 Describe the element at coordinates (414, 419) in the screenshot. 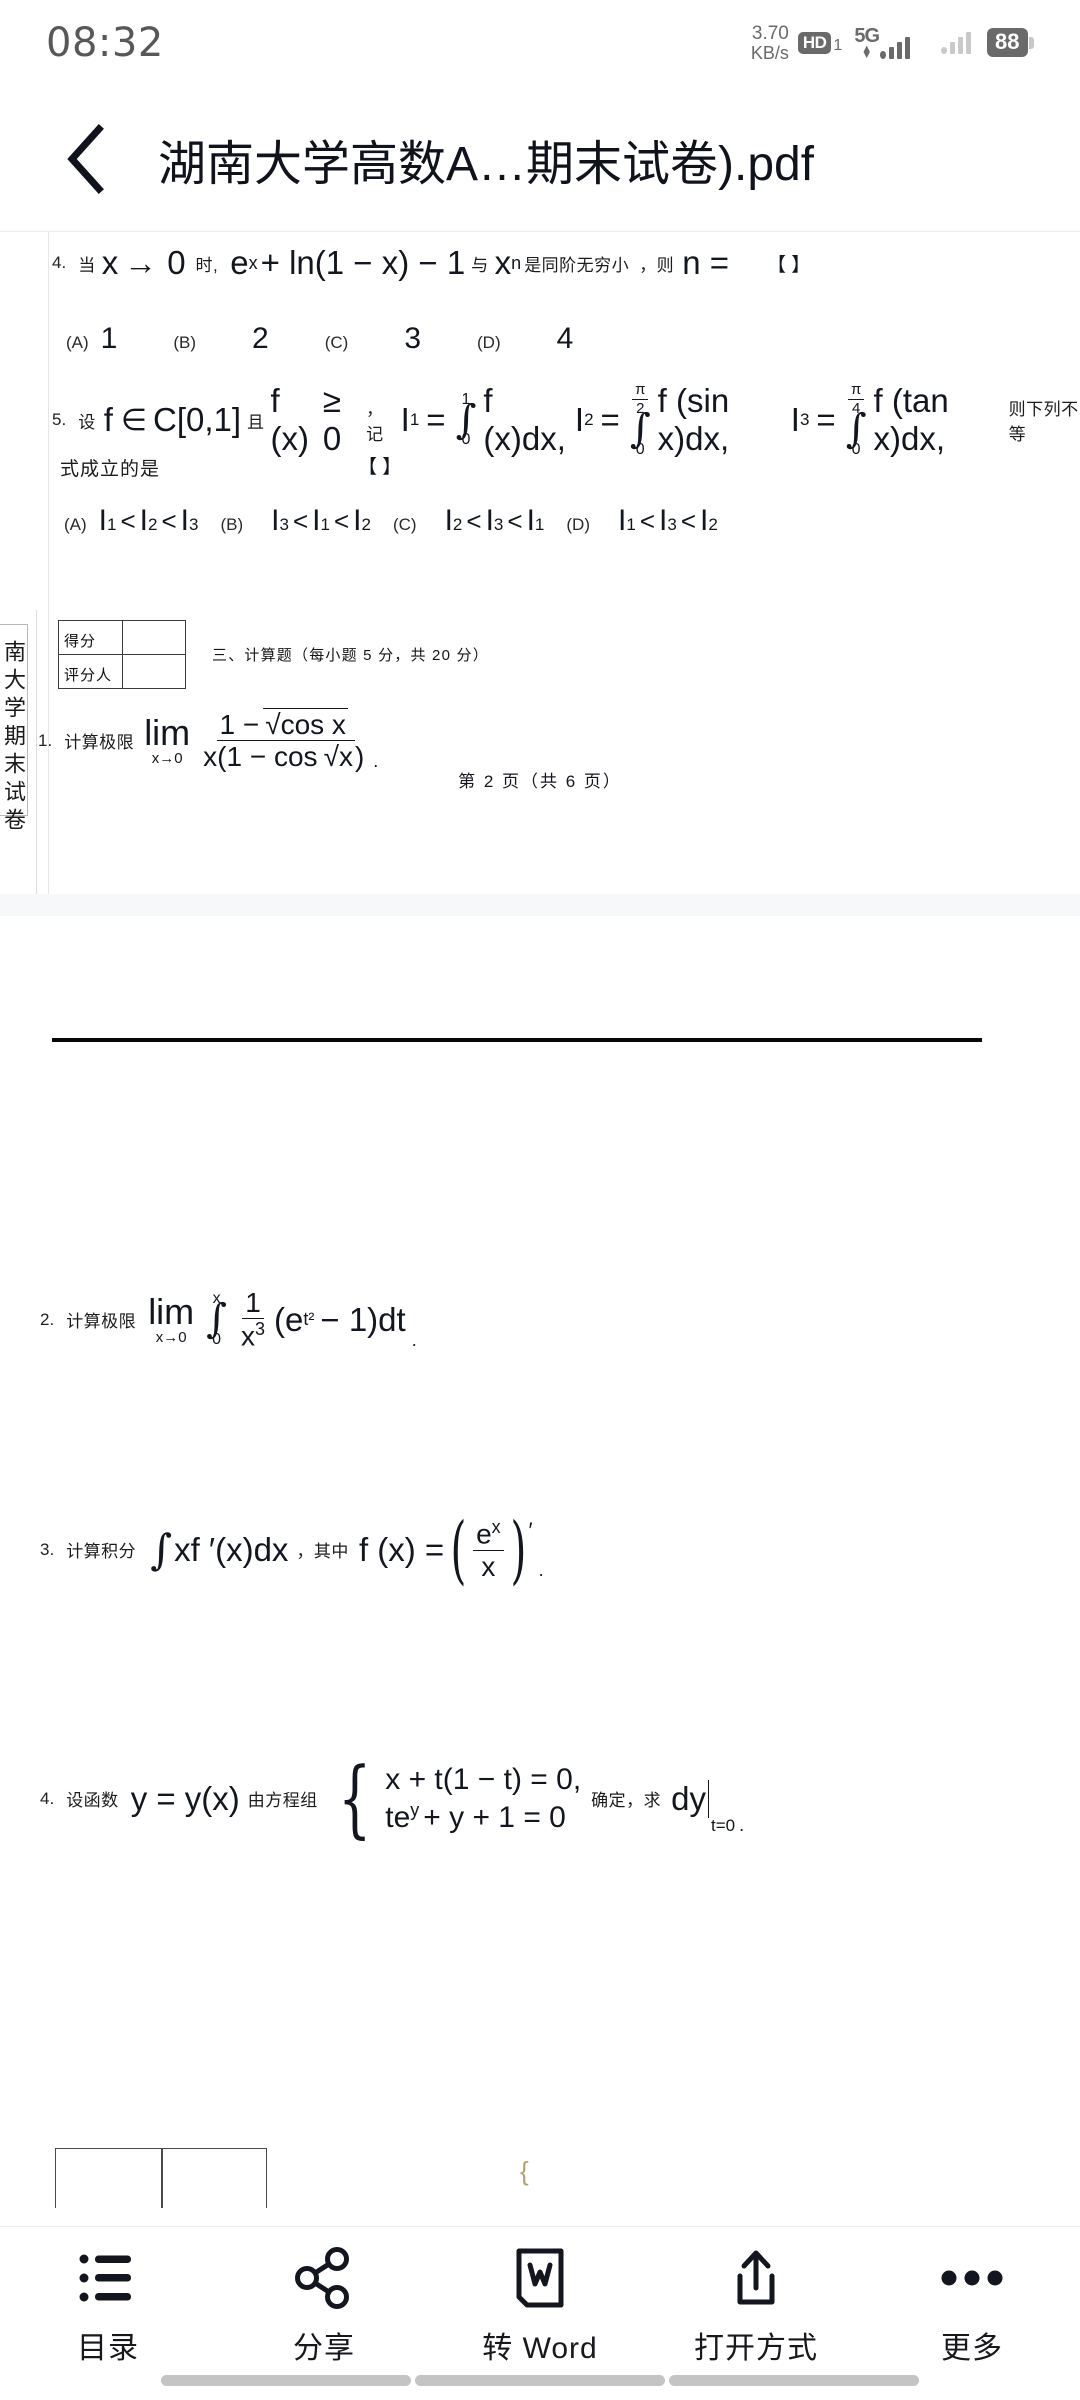

I see `q5-I1-sub: 1` at that location.